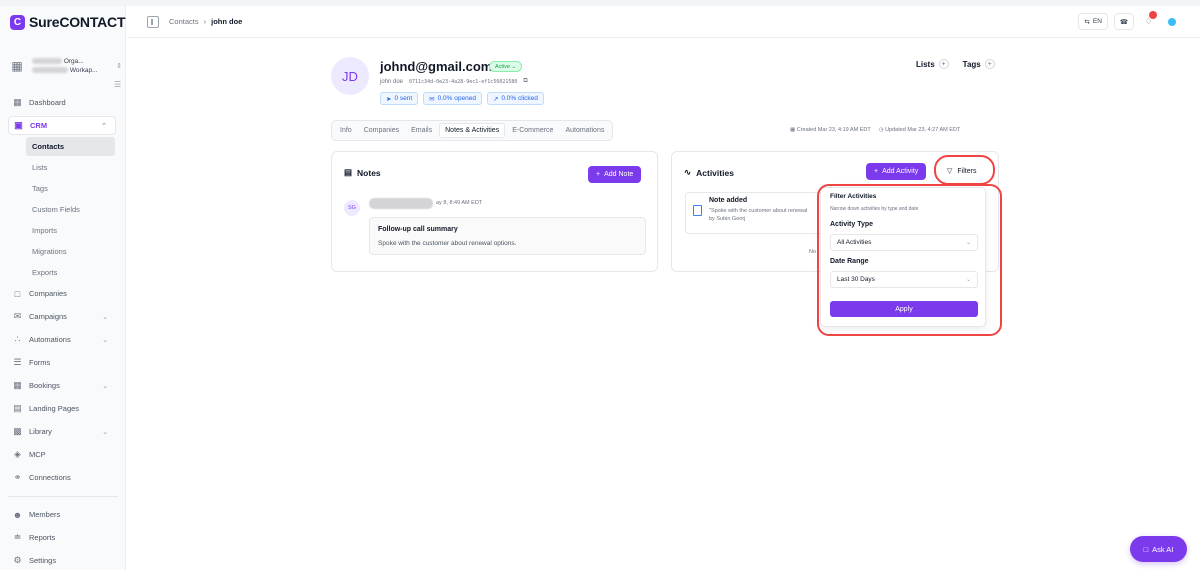  I want to click on tab-emails: Emails, so click(421, 130).